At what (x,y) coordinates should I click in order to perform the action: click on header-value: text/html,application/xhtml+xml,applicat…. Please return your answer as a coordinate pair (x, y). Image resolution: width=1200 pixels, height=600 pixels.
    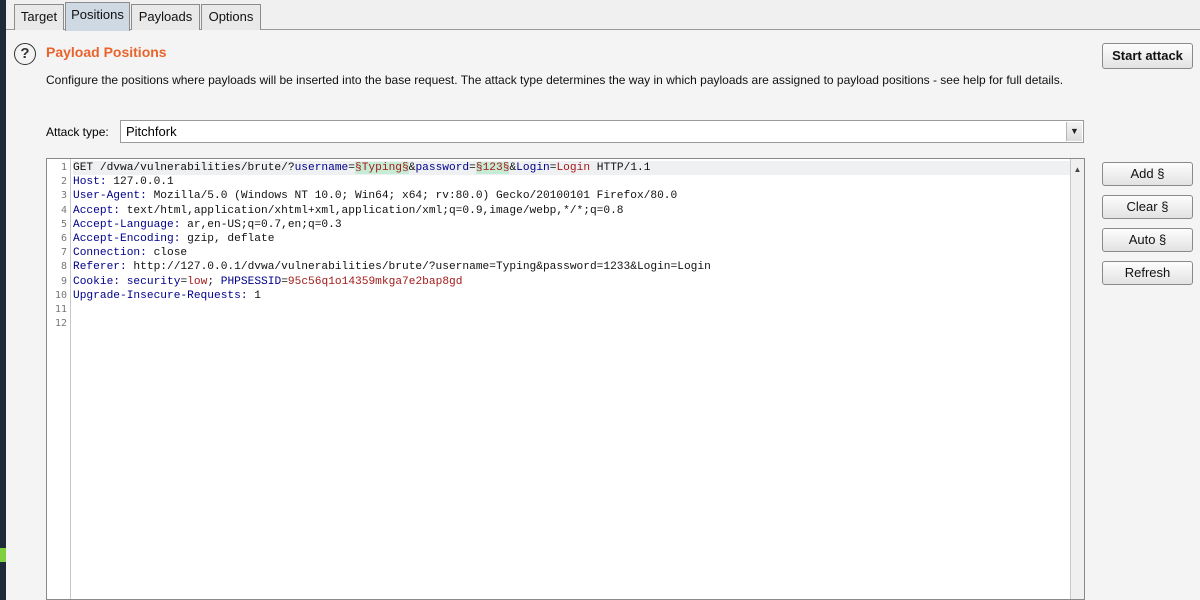
    Looking at the image, I should click on (372, 210).